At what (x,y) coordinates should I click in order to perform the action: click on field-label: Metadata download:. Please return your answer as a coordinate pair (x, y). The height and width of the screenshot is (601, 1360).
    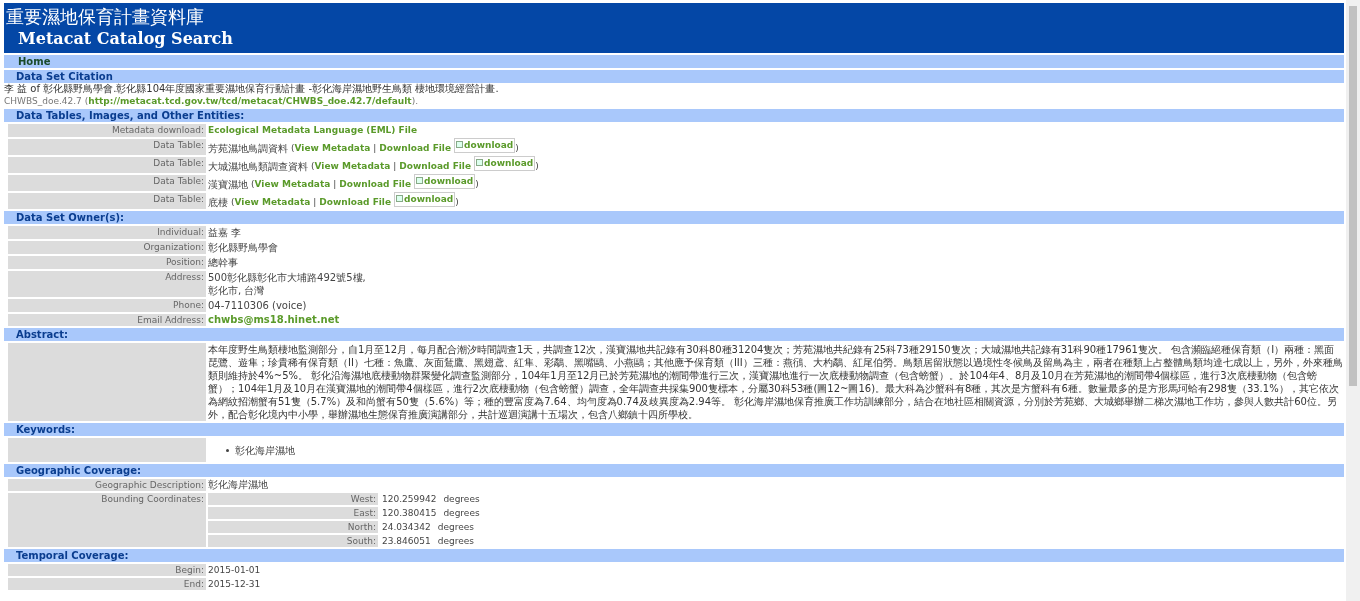
    Looking at the image, I should click on (107, 130).